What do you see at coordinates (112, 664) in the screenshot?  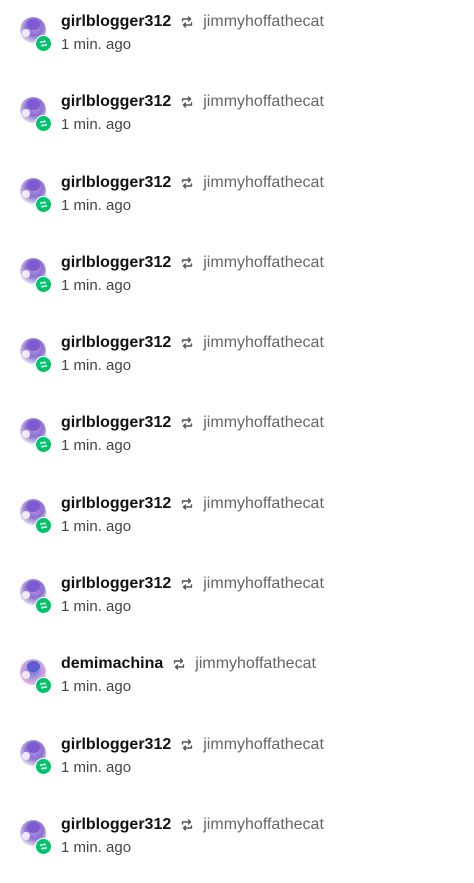 I see `blog-name-link: demimachina` at bounding box center [112, 664].